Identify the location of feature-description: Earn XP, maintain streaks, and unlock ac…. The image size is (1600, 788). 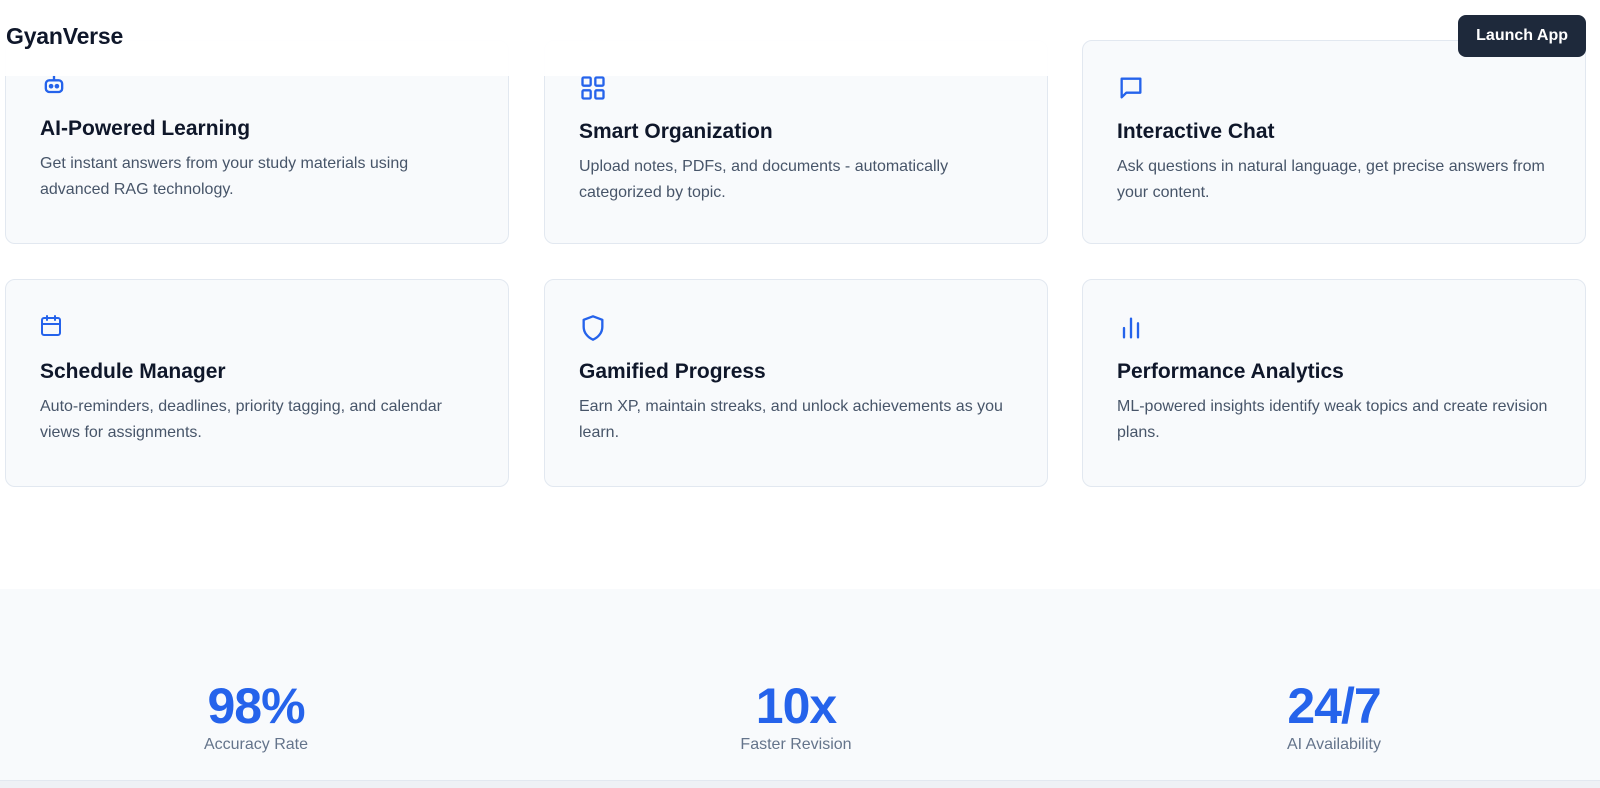
(791, 419).